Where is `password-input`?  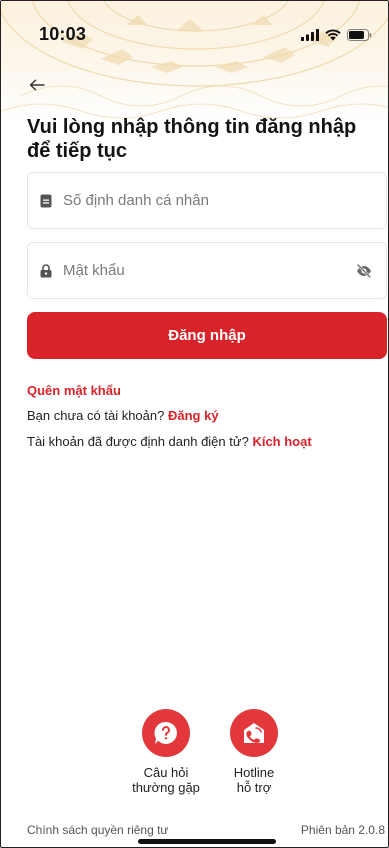 password-input is located at coordinates (208, 270).